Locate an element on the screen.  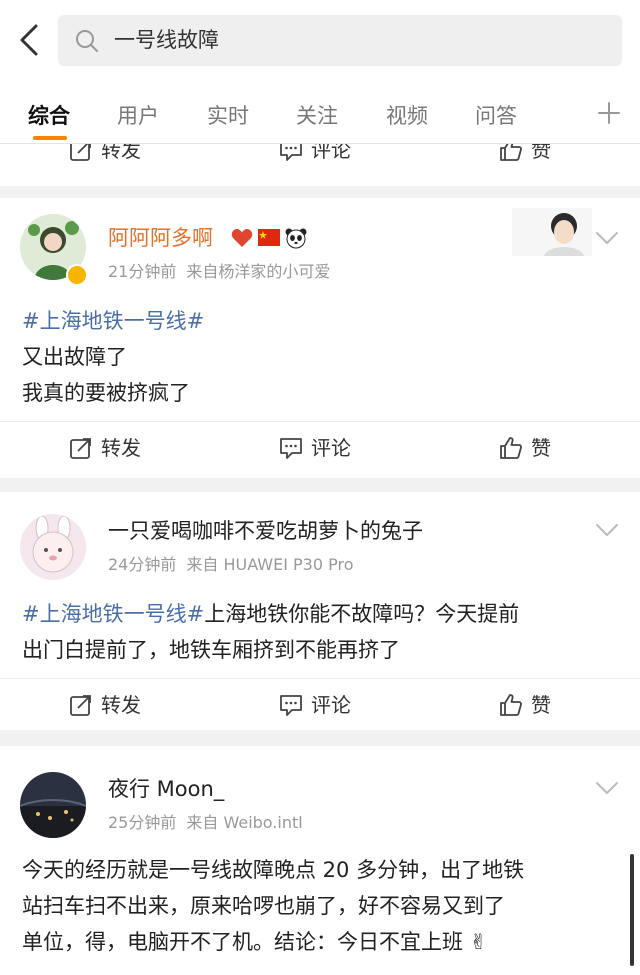
post-time: 25分钟前 is located at coordinates (142, 822).